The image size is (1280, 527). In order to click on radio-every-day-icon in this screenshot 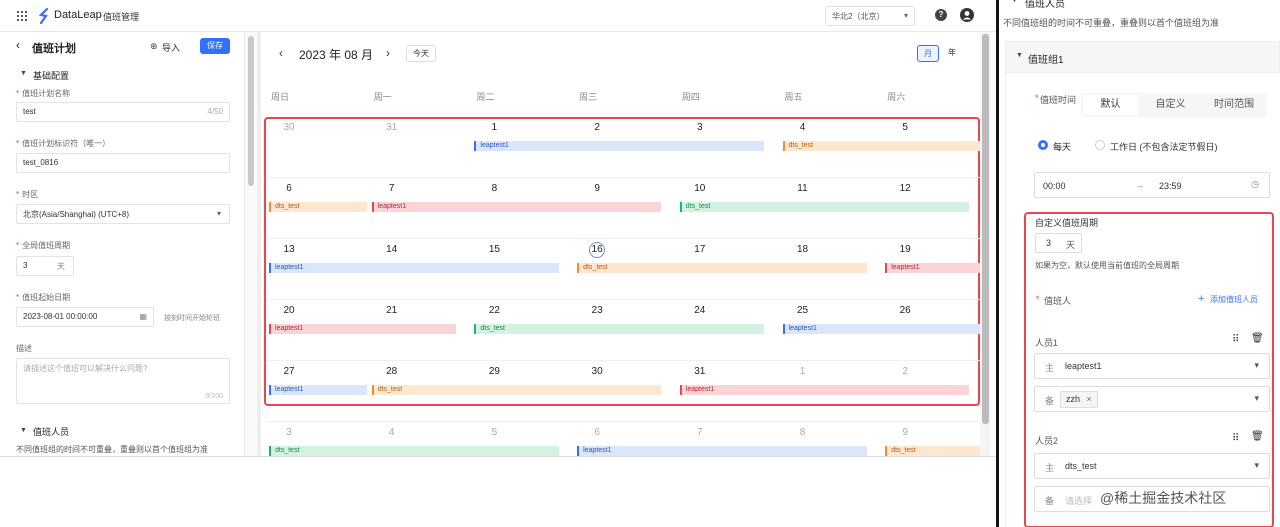, I will do `click(1043, 145)`.